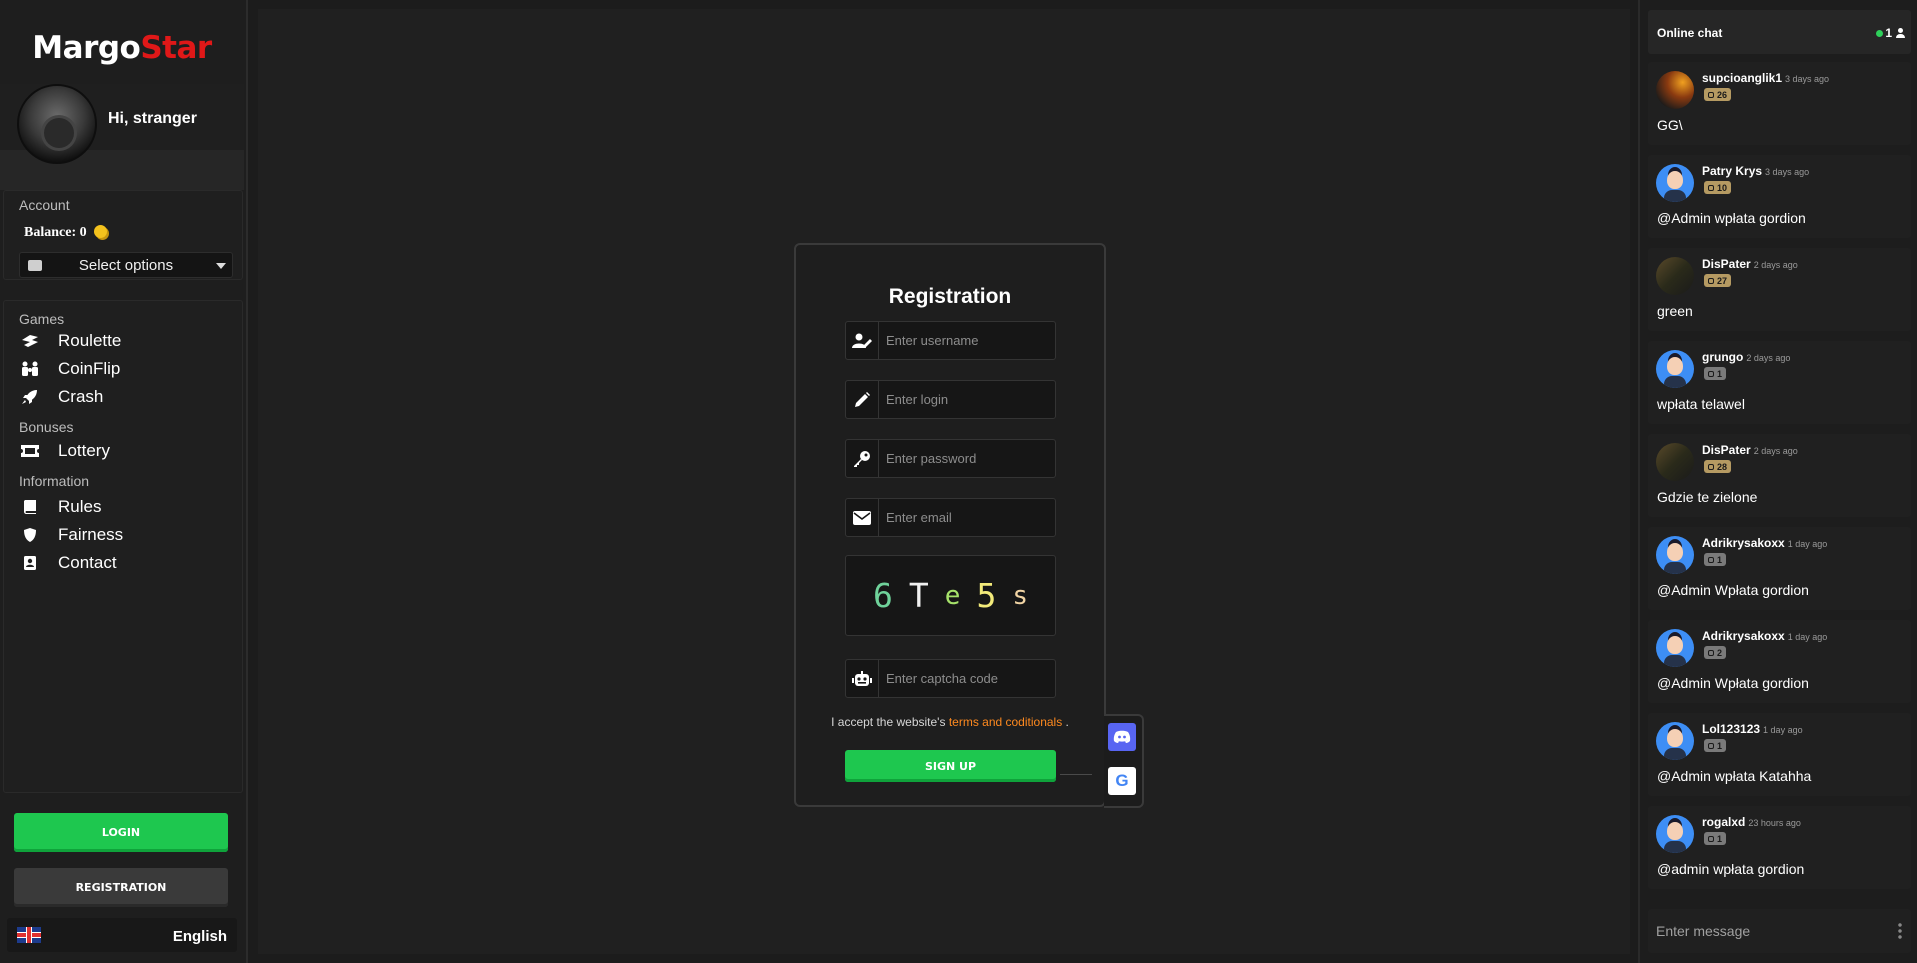 The height and width of the screenshot is (963, 1917). What do you see at coordinates (1755, 171) in the screenshot?
I see `message-username: Patry Krys 3 days ago` at bounding box center [1755, 171].